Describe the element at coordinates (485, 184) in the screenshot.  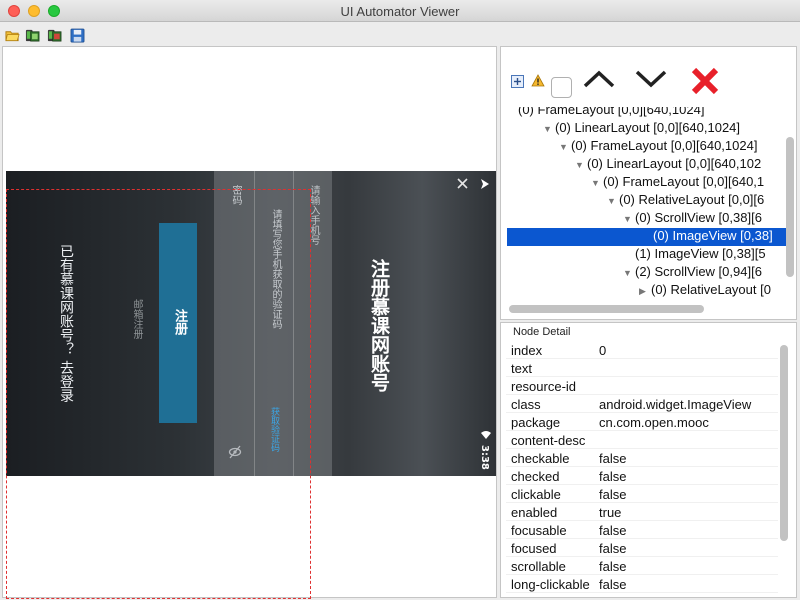
I see `signal-icon` at that location.